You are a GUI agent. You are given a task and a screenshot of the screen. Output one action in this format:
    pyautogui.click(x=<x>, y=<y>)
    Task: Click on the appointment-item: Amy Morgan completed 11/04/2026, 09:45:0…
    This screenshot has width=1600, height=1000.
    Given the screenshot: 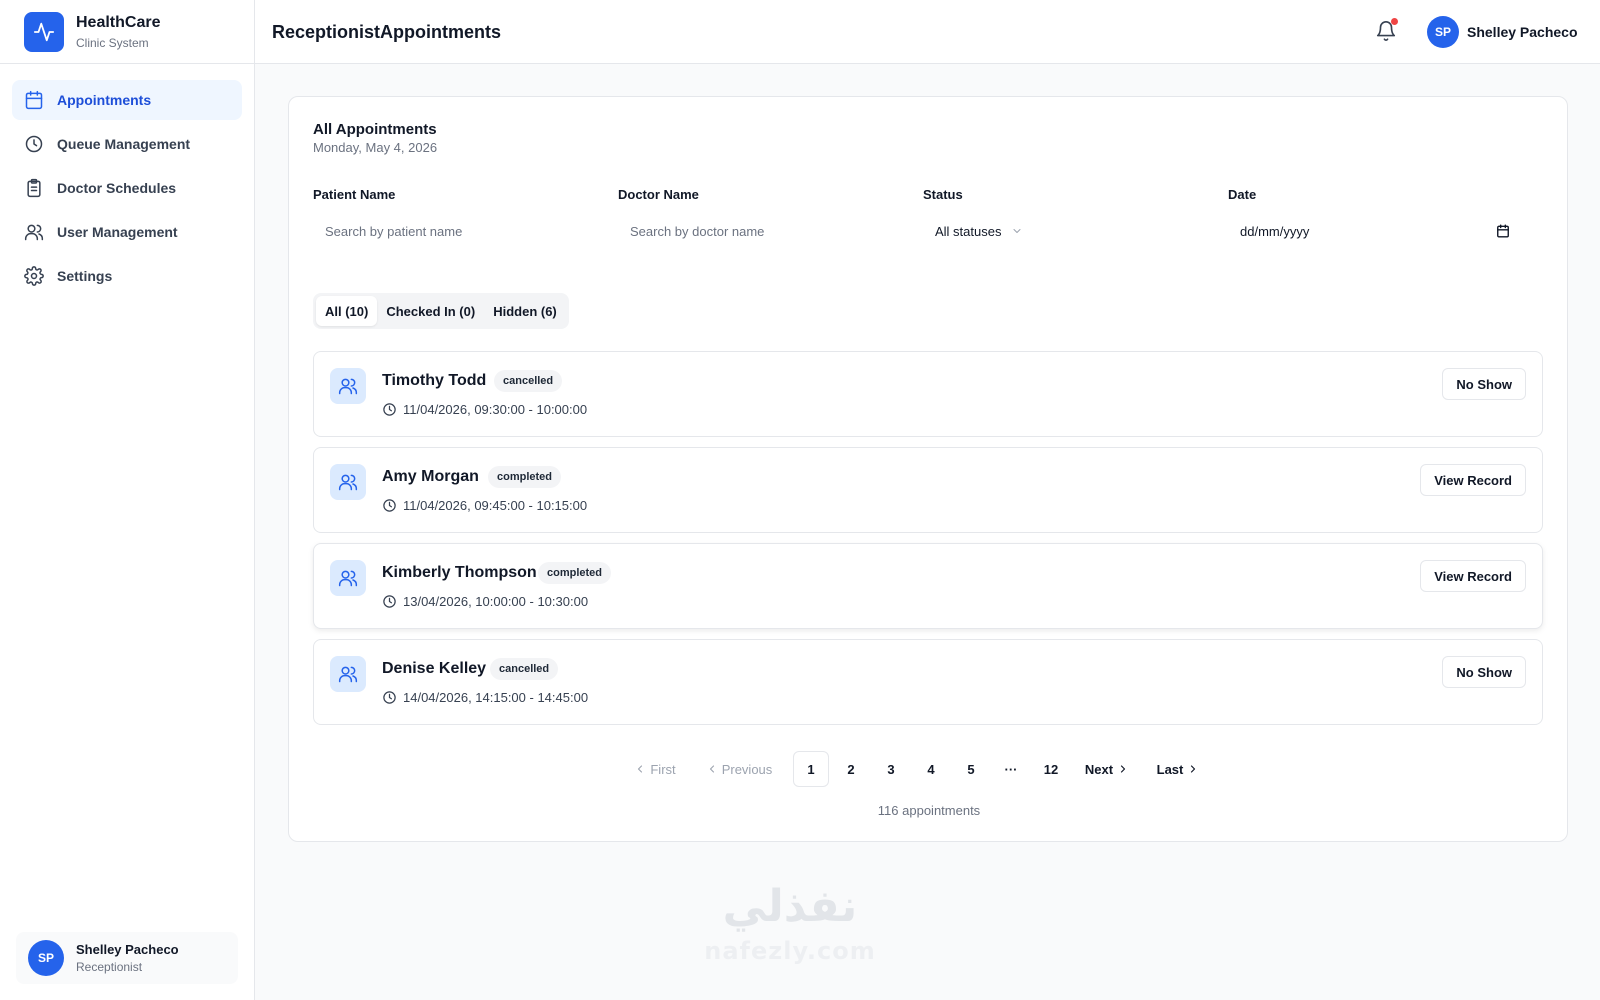 What is the action you would take?
    pyautogui.click(x=928, y=490)
    